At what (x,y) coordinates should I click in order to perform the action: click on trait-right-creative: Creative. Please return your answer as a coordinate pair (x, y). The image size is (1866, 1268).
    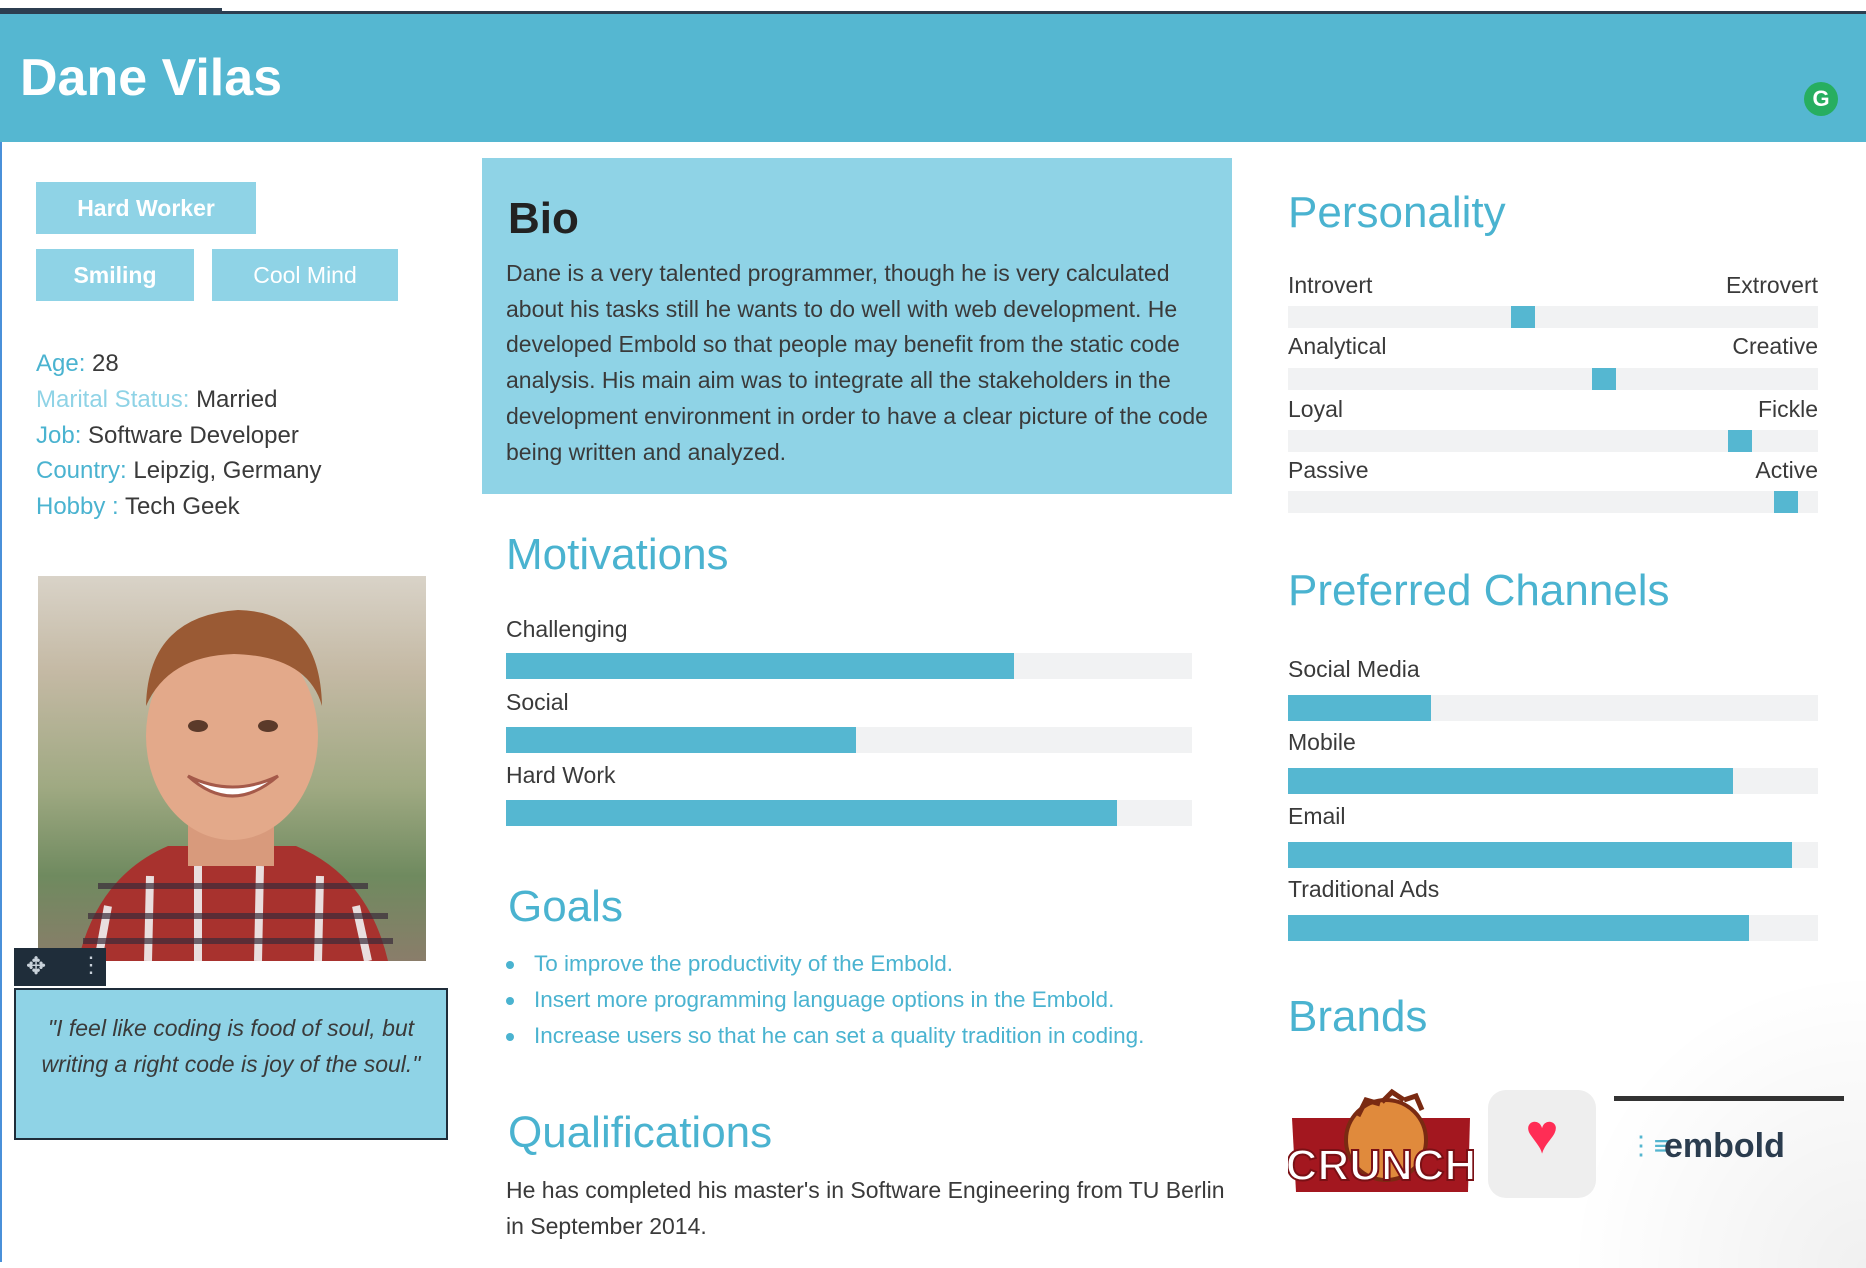
    Looking at the image, I should click on (1775, 346).